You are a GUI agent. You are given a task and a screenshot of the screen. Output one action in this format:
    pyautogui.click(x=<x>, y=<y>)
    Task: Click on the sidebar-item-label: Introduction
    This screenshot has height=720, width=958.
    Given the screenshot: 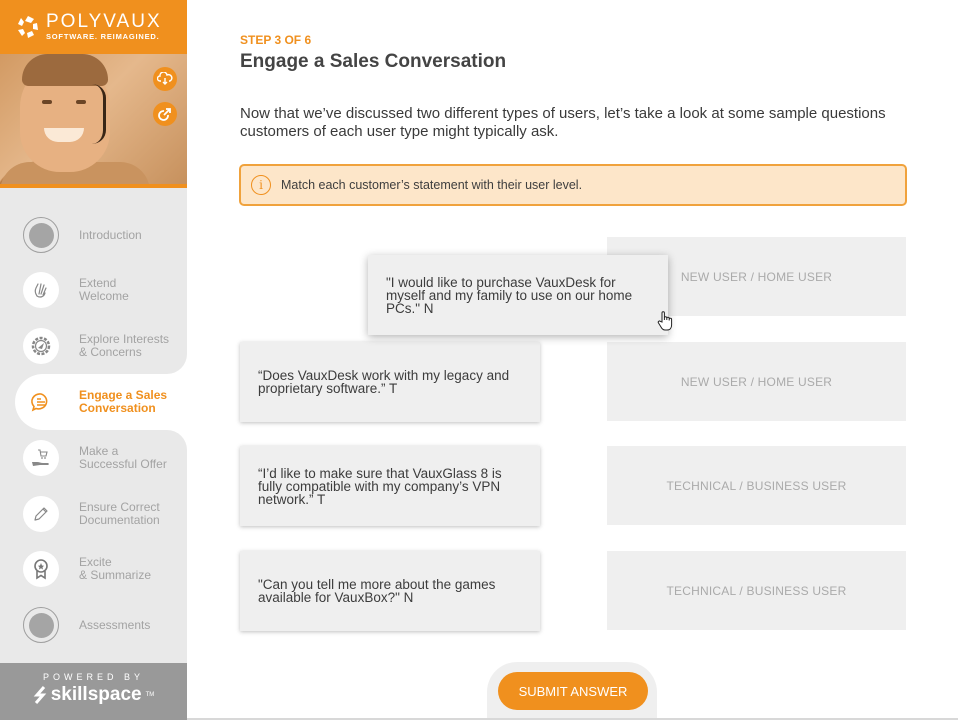 What is the action you would take?
    pyautogui.click(x=110, y=234)
    